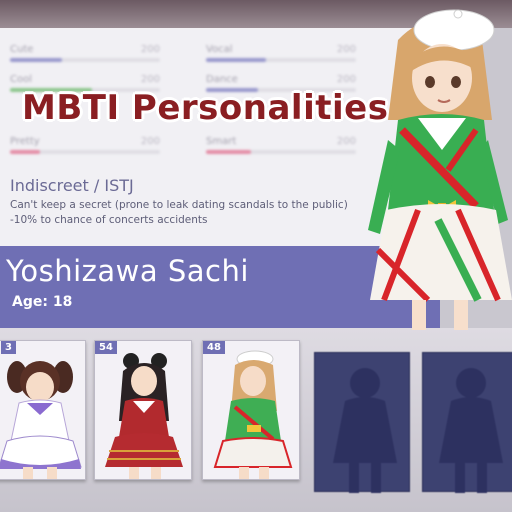 This screenshot has height=512, width=512. Describe the element at coordinates (222, 79) in the screenshot. I see `stat-label: Dance` at that location.